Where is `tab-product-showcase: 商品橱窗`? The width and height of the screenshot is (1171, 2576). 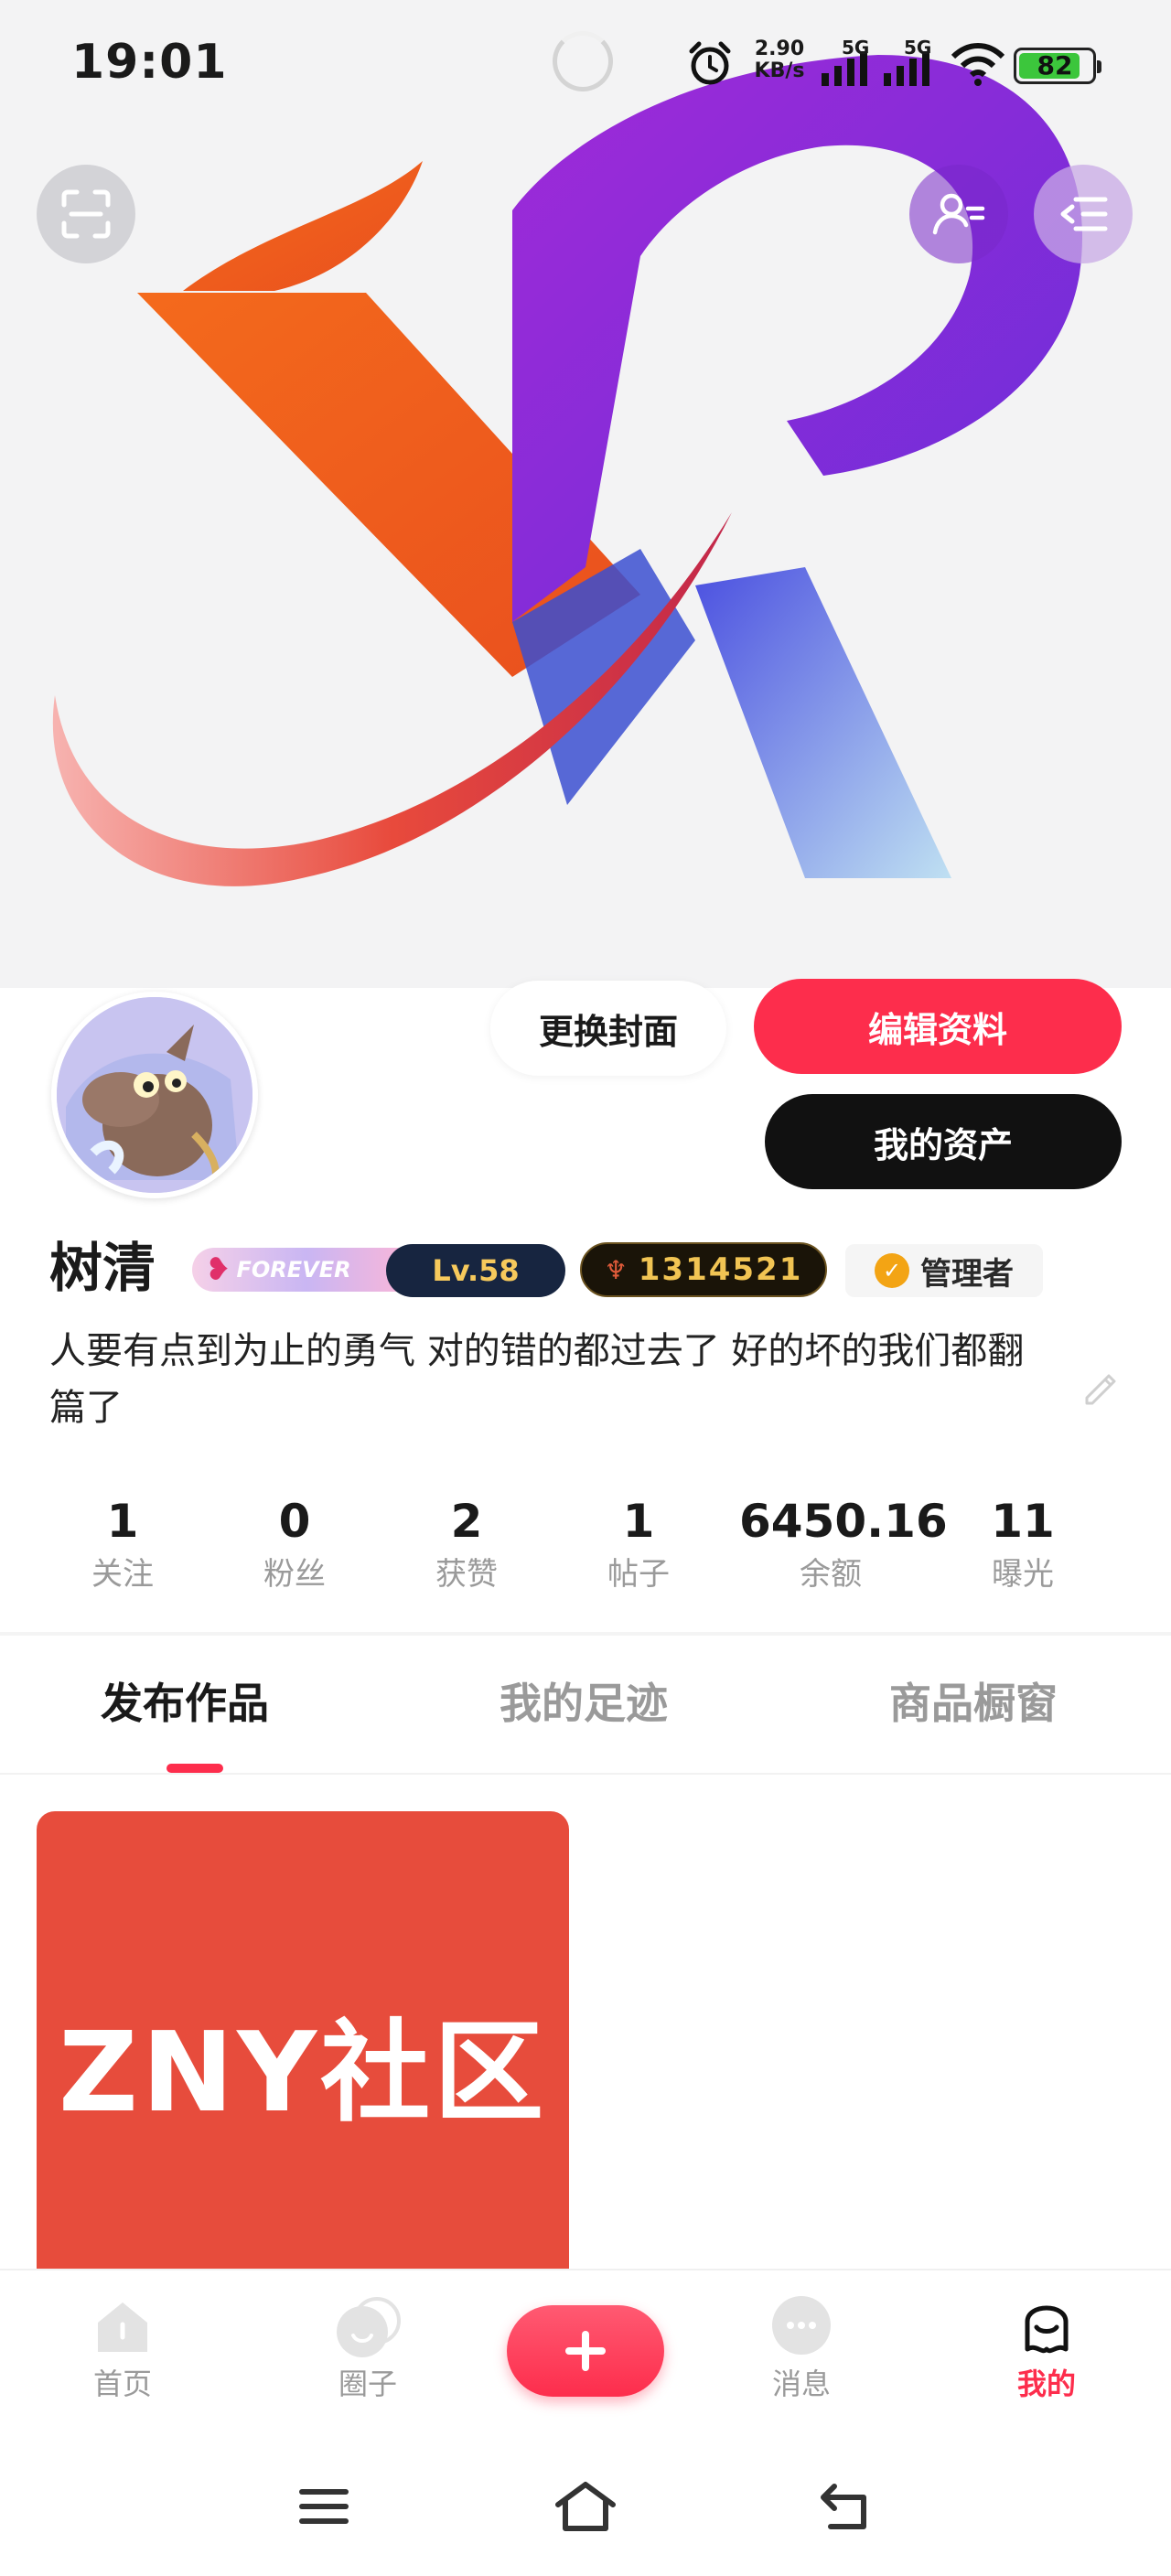
tab-product-showcase: 商品橱窗 is located at coordinates (973, 1701).